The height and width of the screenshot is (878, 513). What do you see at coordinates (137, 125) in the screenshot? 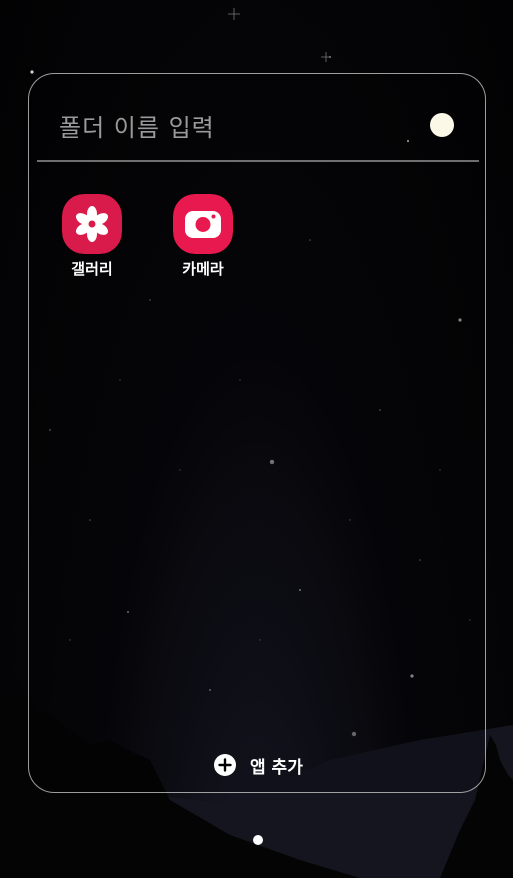
I see `folder-name-input: 폴더 이름 입력` at bounding box center [137, 125].